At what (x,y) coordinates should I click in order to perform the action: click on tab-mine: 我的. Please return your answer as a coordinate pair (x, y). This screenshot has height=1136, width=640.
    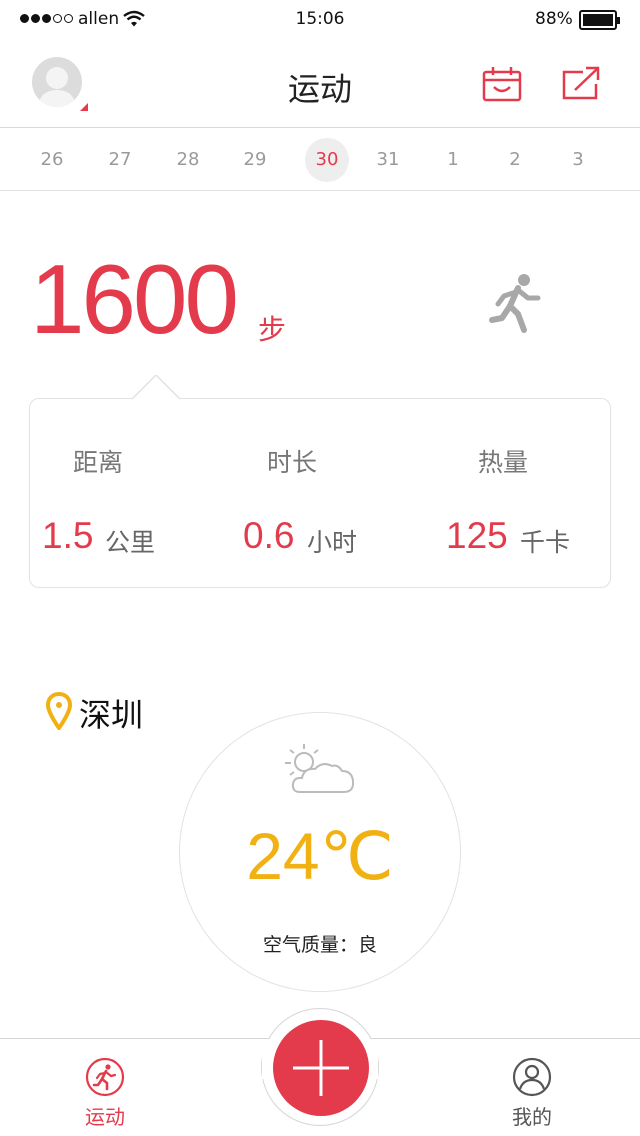
    Looking at the image, I should click on (532, 1087).